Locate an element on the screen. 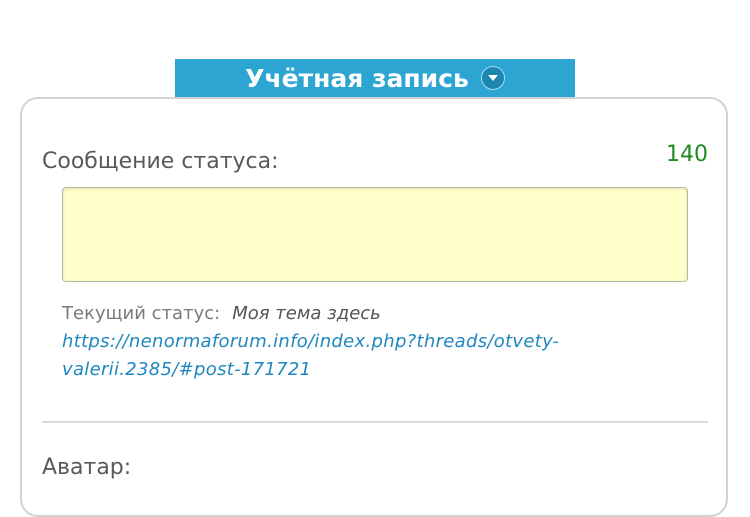 The height and width of the screenshot is (517, 750). status-char-counter: 140 is located at coordinates (687, 154).